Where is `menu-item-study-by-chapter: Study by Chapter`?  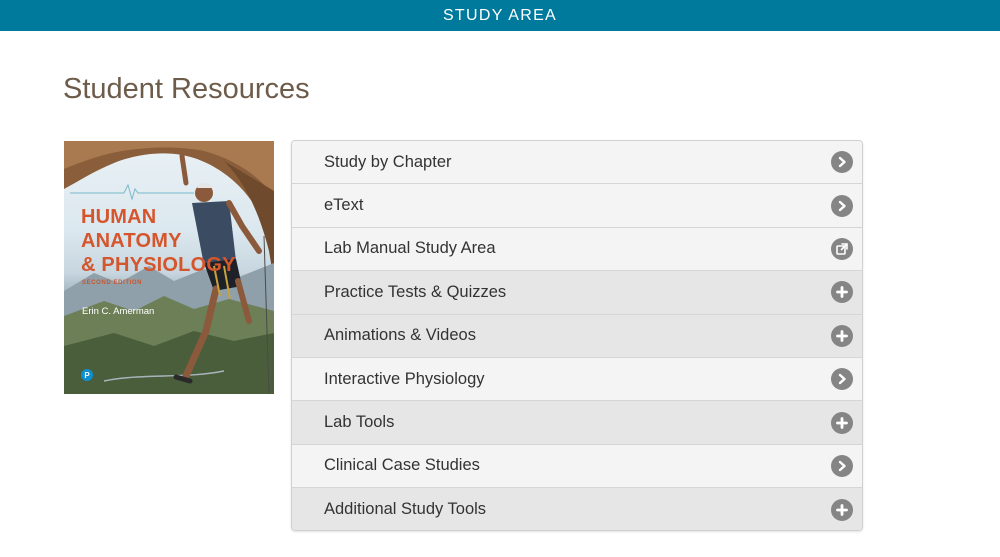
menu-item-study-by-chapter: Study by Chapter is located at coordinates (577, 163).